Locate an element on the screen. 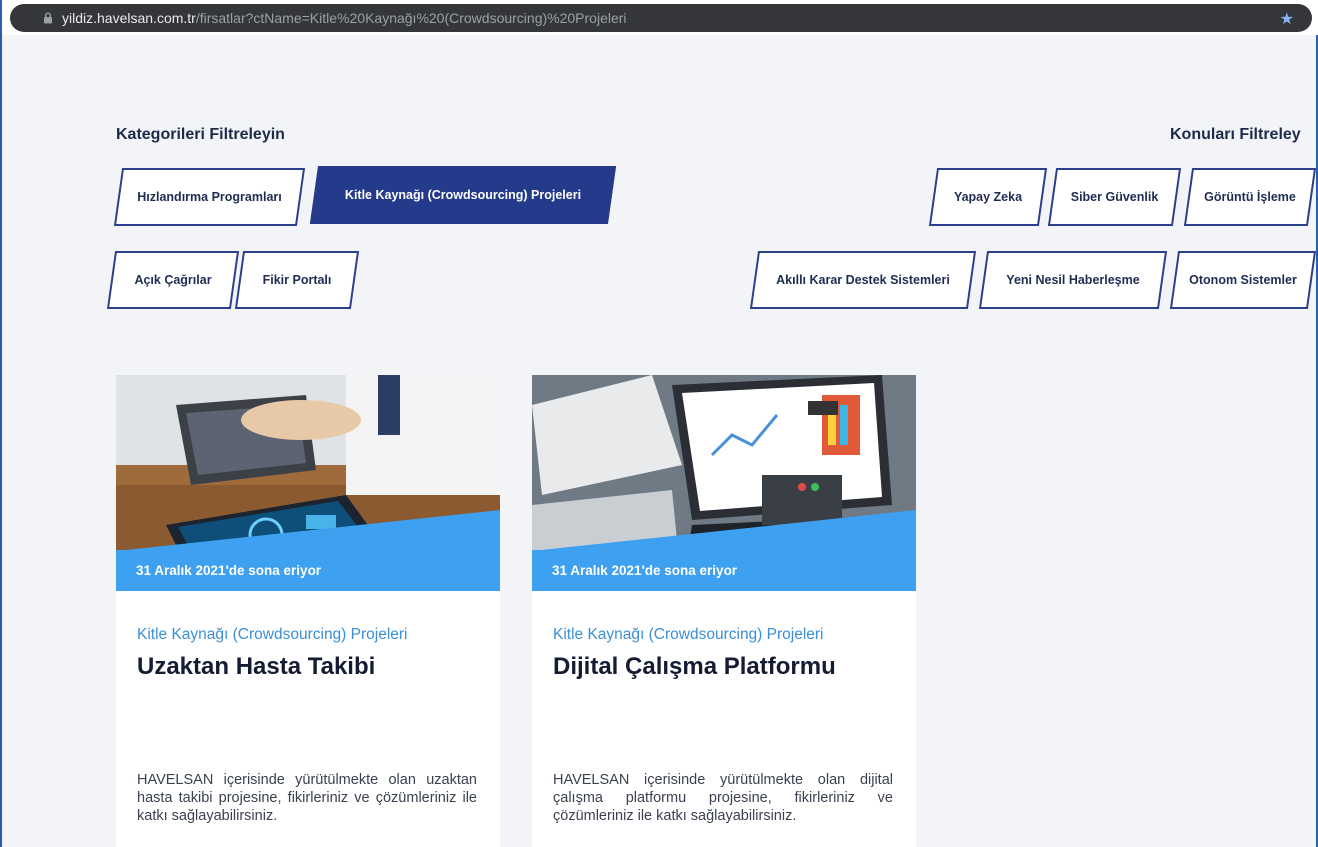 This screenshot has height=847, width=1318. topics-filter-title: Konuları Filtreley is located at coordinates (1235, 134).